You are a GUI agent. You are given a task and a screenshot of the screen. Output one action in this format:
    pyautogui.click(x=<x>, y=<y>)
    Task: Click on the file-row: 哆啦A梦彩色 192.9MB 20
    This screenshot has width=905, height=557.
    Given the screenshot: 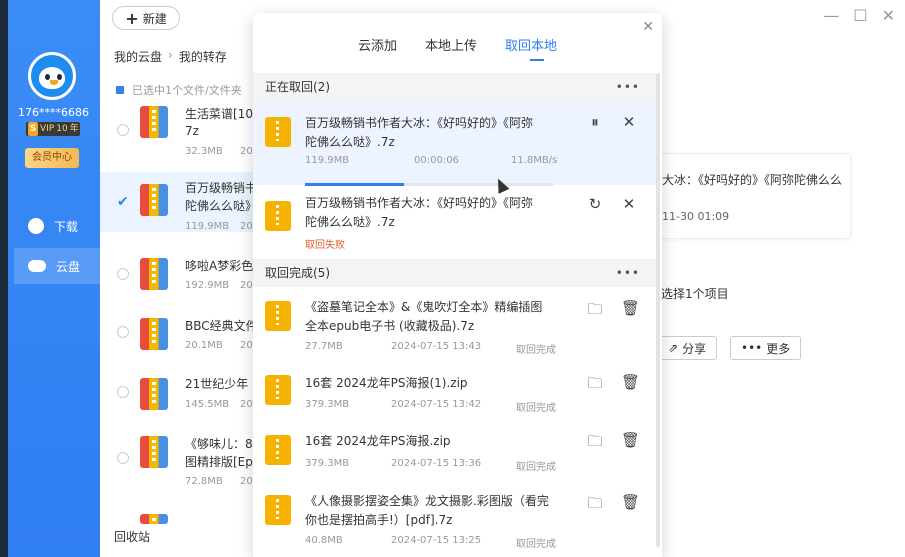 What is the action you would take?
    pyautogui.click(x=177, y=274)
    